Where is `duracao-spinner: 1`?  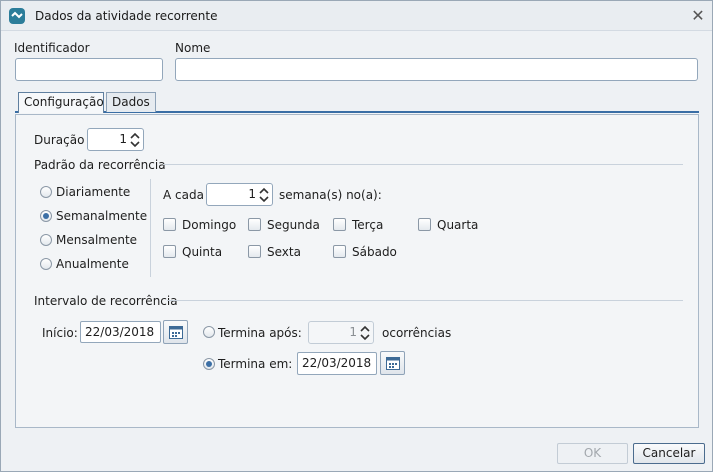 duracao-spinner: 1 is located at coordinates (115, 139).